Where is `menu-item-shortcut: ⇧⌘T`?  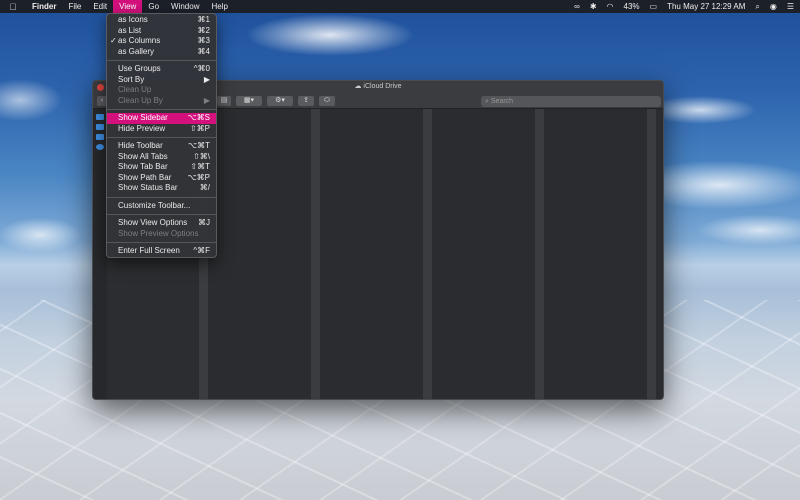 menu-item-shortcut: ⇧⌘T is located at coordinates (200, 166).